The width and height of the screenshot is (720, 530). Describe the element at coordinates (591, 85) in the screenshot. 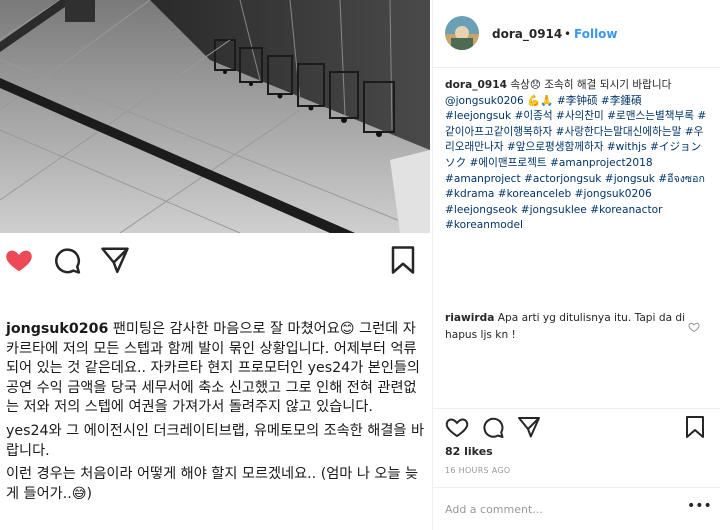

I see `comment-text: 속상😞 조속히 해결 되시기 바랍니다` at that location.